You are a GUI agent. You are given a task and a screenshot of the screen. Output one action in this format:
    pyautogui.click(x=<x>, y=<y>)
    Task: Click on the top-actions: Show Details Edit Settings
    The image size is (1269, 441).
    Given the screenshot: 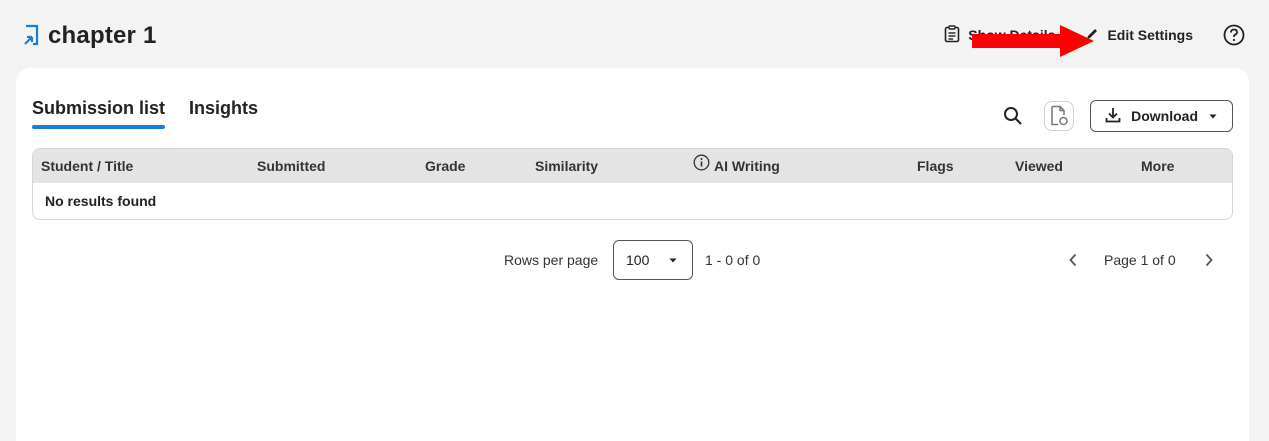 What is the action you would take?
    pyautogui.click(x=1094, y=35)
    